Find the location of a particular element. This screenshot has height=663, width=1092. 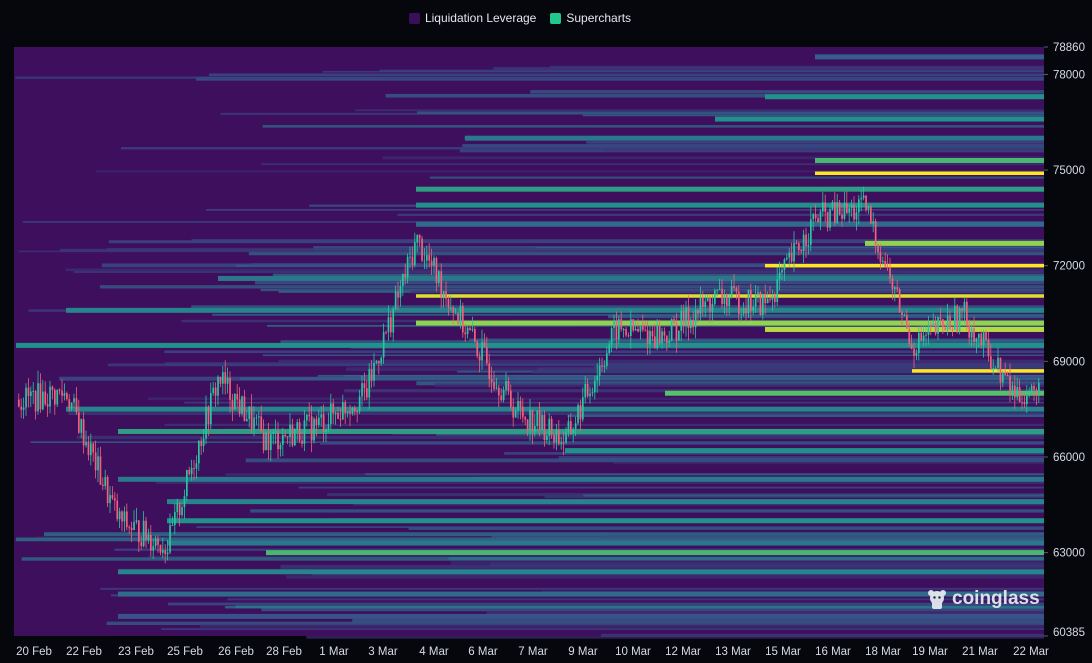

x-tick-label: 19 Mar is located at coordinates (930, 652).